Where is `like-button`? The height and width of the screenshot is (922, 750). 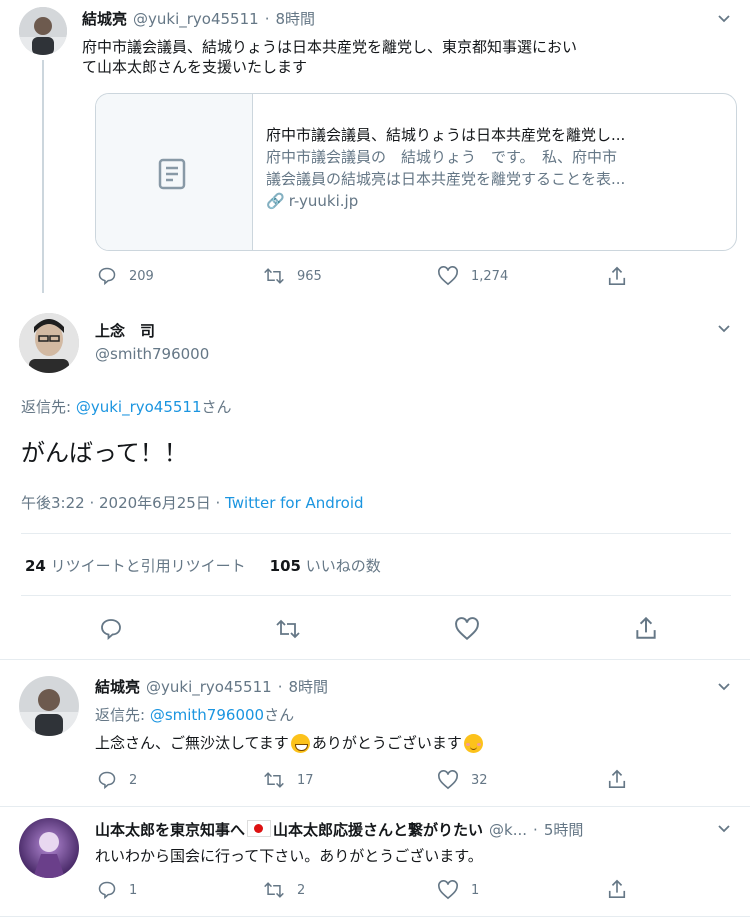
like-button is located at coordinates (473, 629).